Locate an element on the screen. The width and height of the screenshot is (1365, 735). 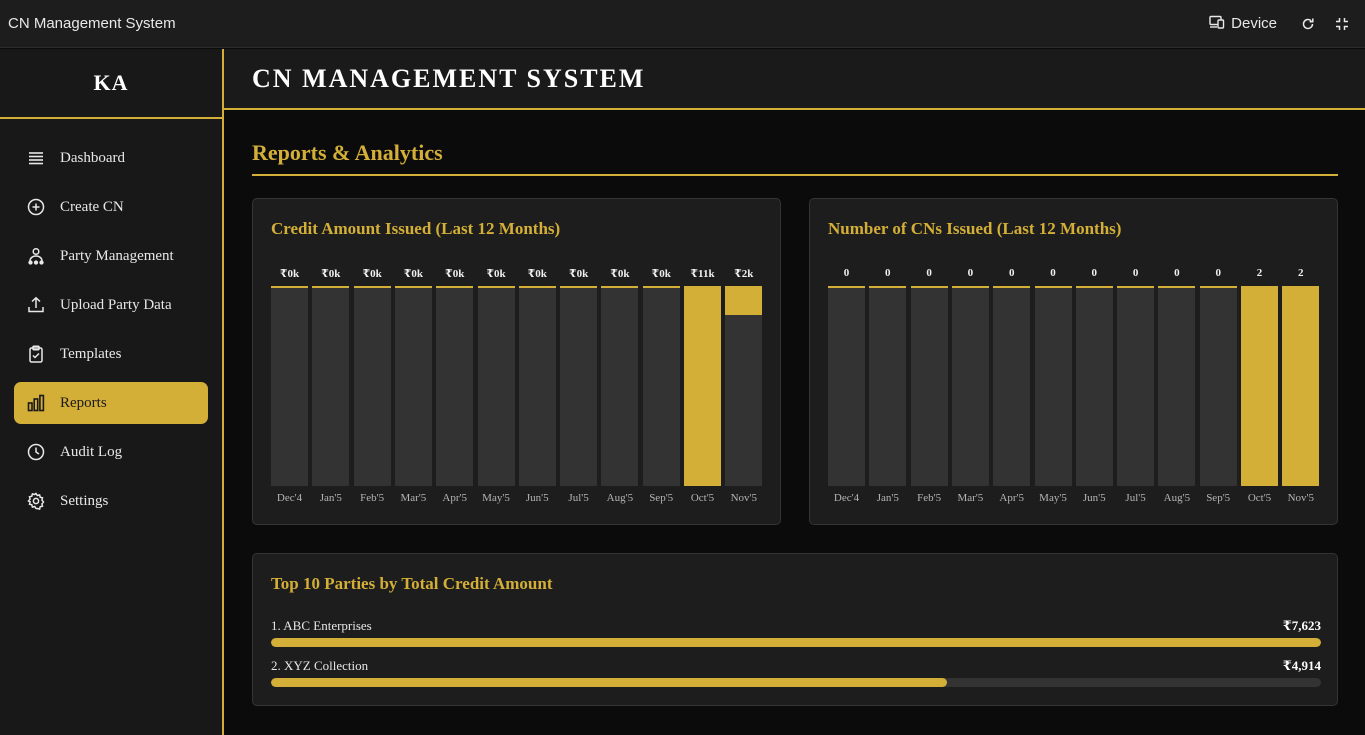
upload-icon is located at coordinates (36, 305).